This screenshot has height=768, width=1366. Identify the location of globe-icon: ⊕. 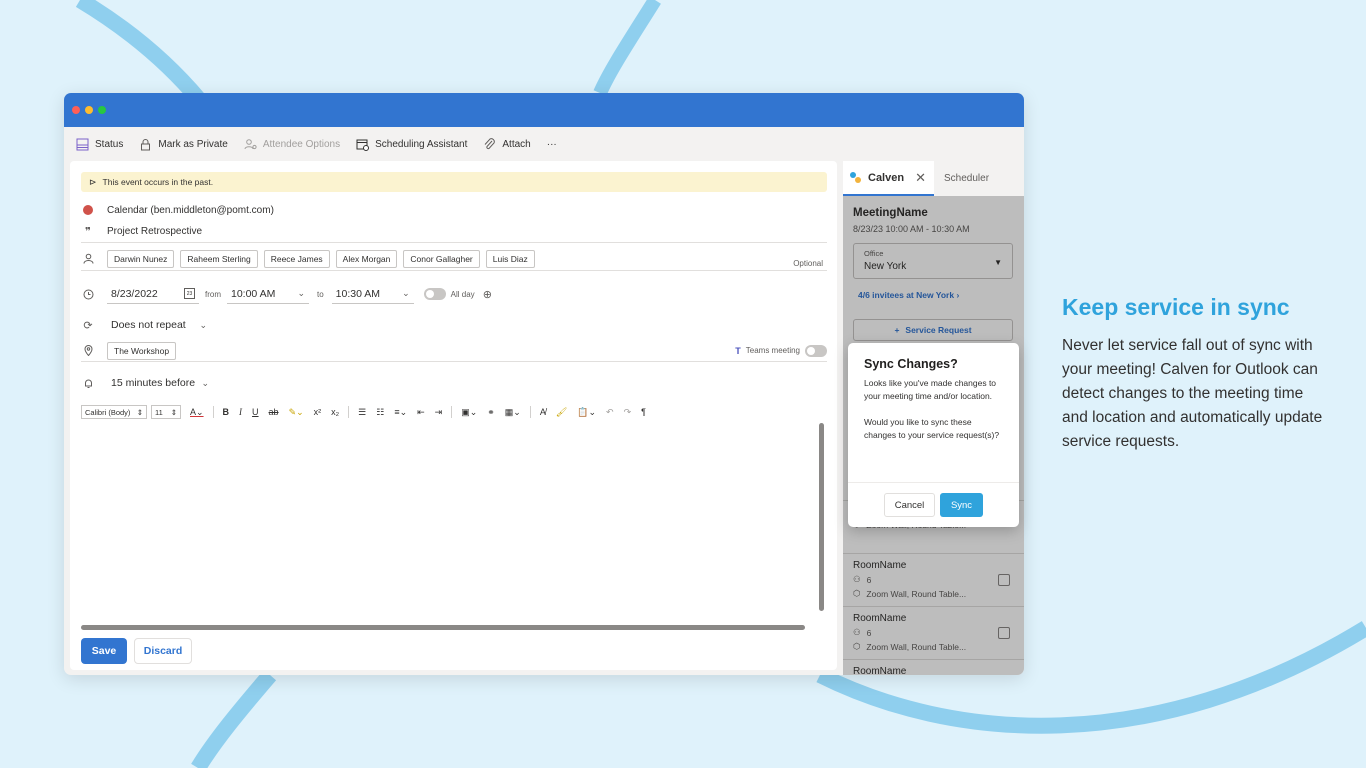
(487, 294).